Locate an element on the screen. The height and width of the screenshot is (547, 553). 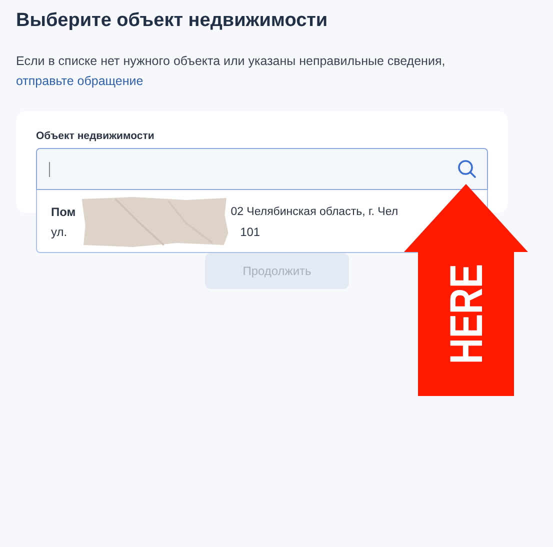
field-label: Объект недвижимости is located at coordinates (96, 136).